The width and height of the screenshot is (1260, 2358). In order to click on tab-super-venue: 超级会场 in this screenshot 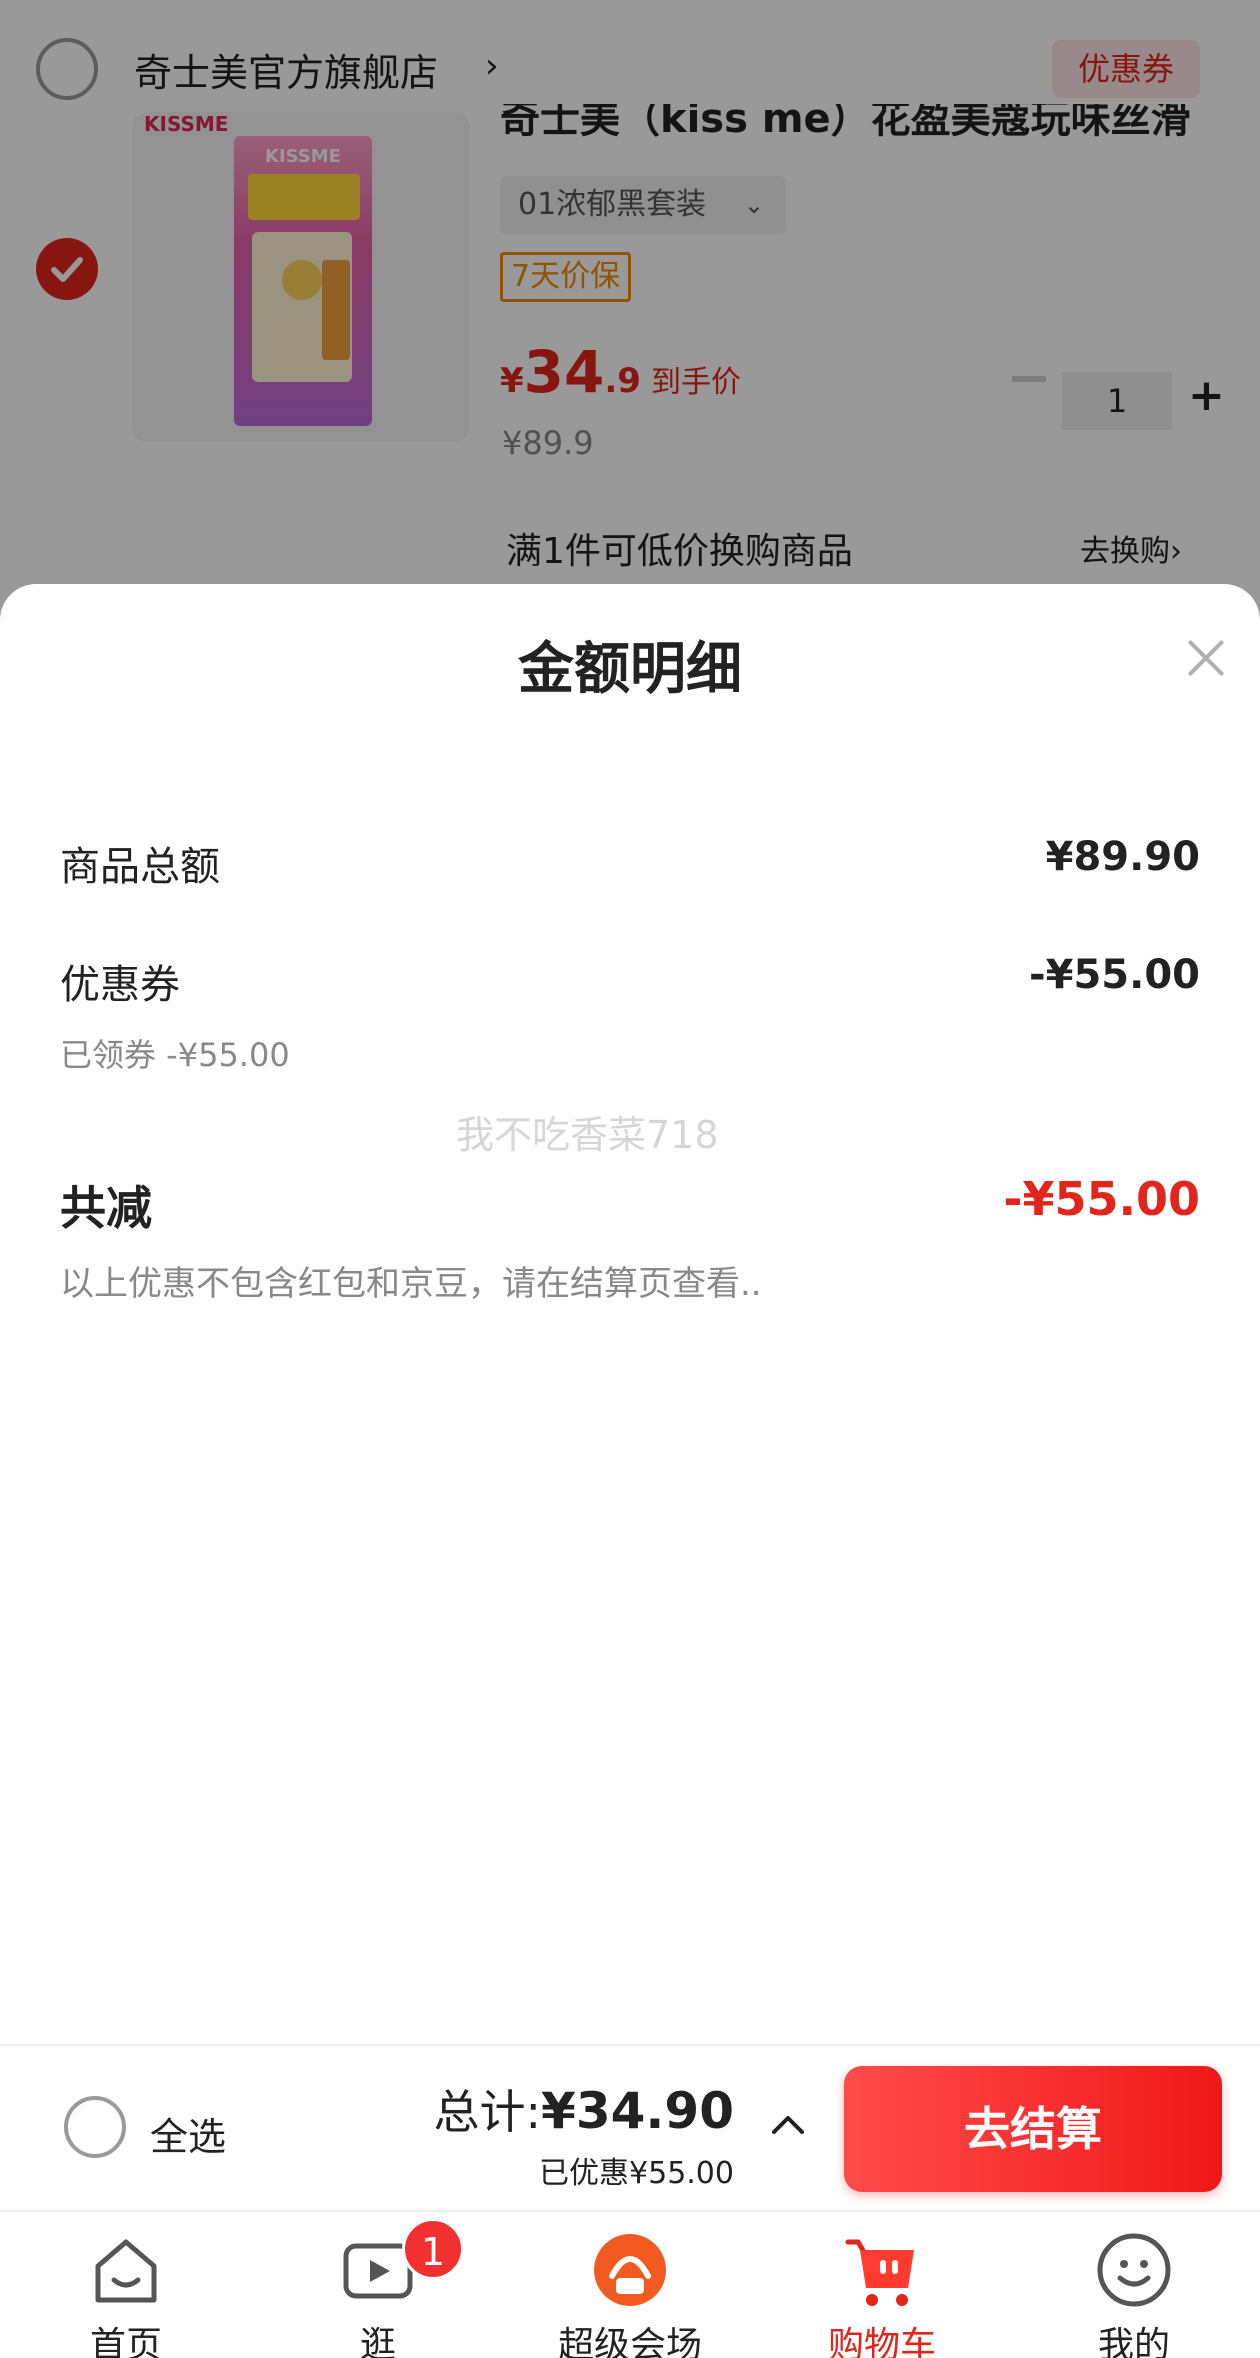, I will do `click(630, 2285)`.